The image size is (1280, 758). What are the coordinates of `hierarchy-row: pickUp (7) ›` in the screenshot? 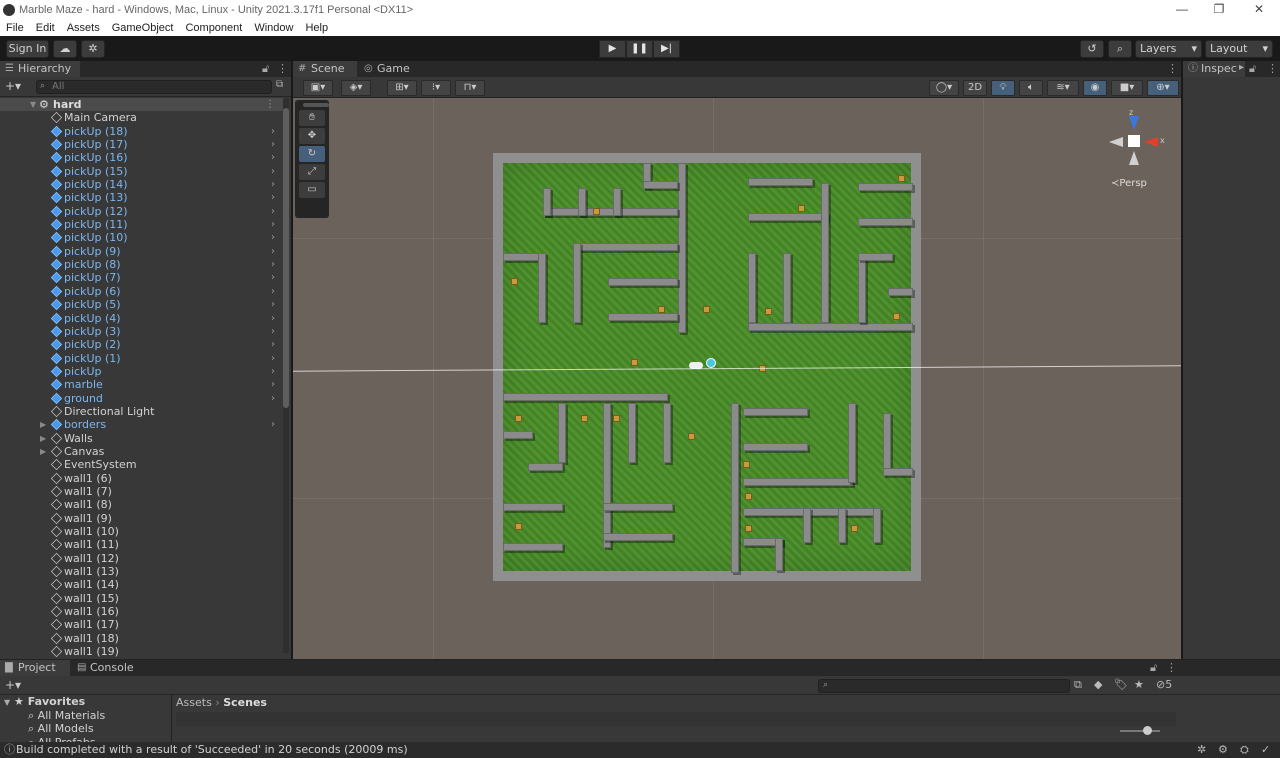 It's located at (141, 277).